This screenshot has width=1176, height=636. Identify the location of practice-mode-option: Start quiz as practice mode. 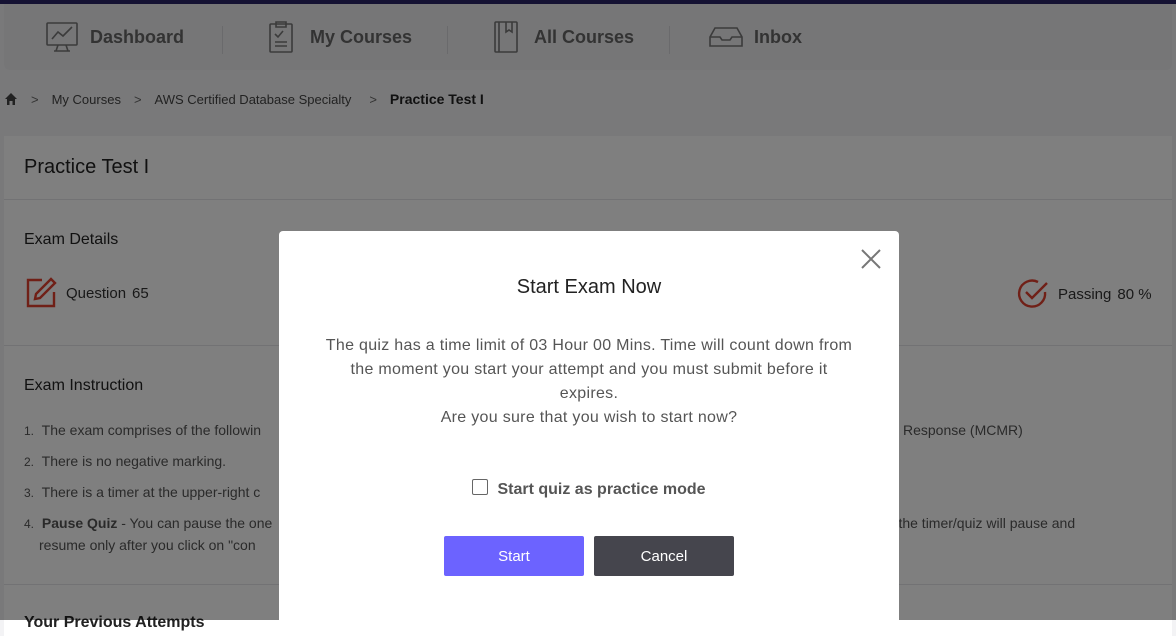
(589, 489).